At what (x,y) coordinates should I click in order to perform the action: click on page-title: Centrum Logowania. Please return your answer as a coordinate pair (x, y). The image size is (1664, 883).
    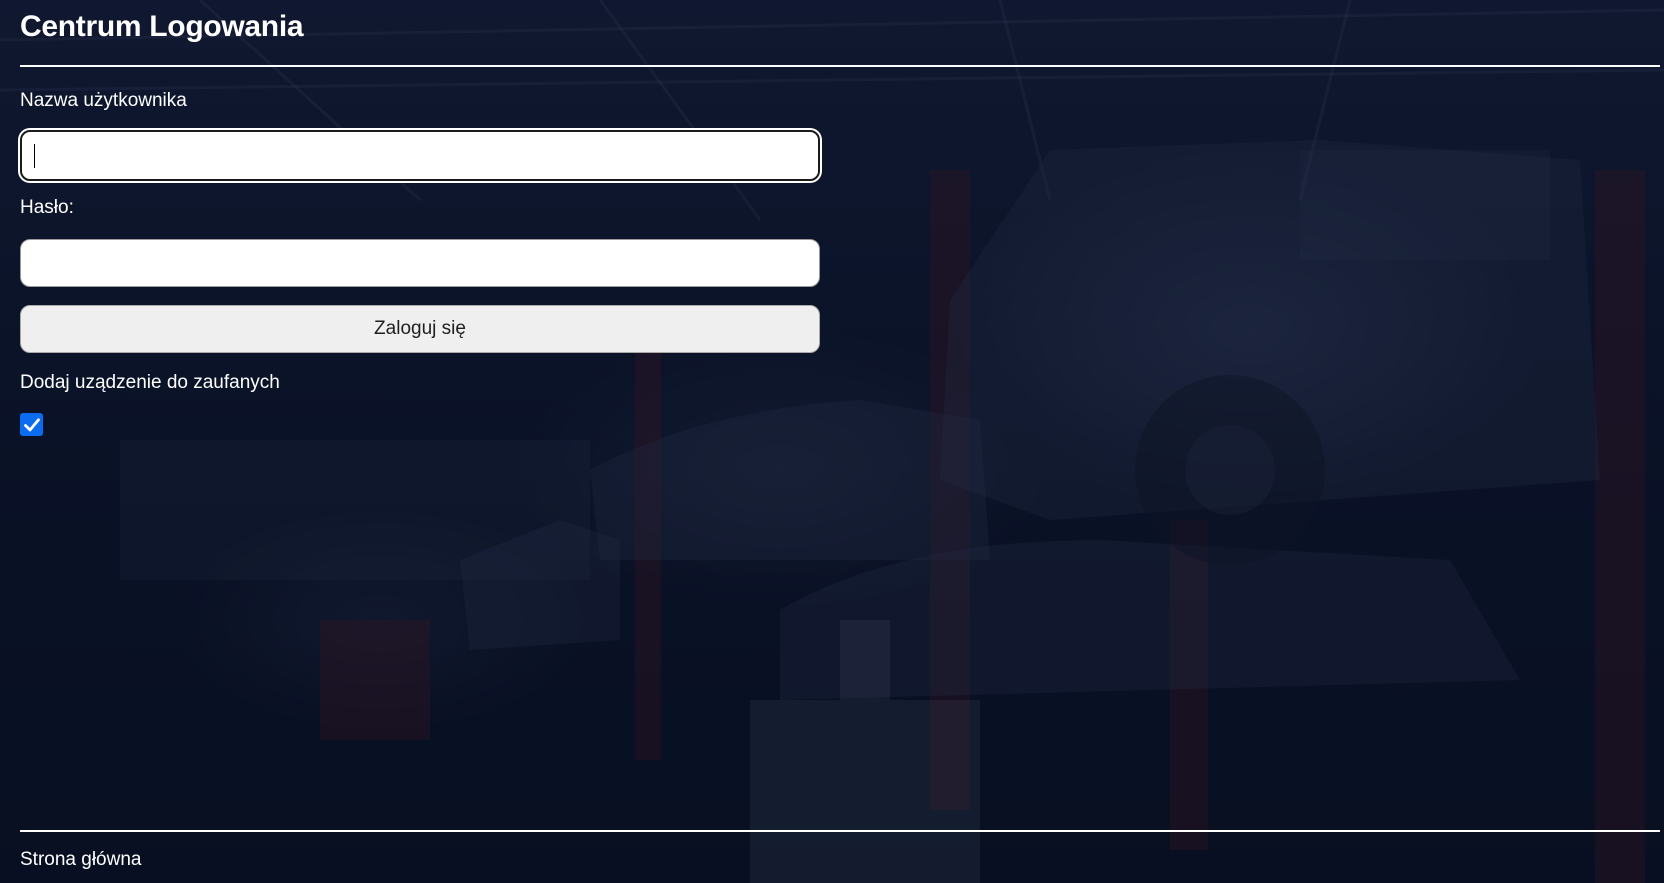
    Looking at the image, I should click on (162, 26).